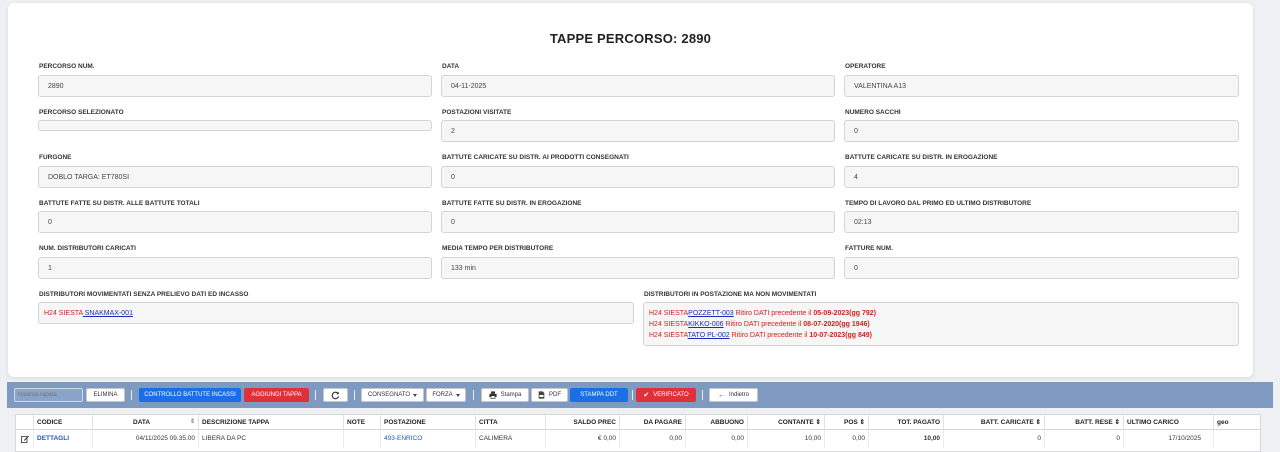 This screenshot has width=1280, height=452. Describe the element at coordinates (498, 248) in the screenshot. I see `media-tempo-label: MEDIA TEMPO PER DISTRIBUTORE` at that location.